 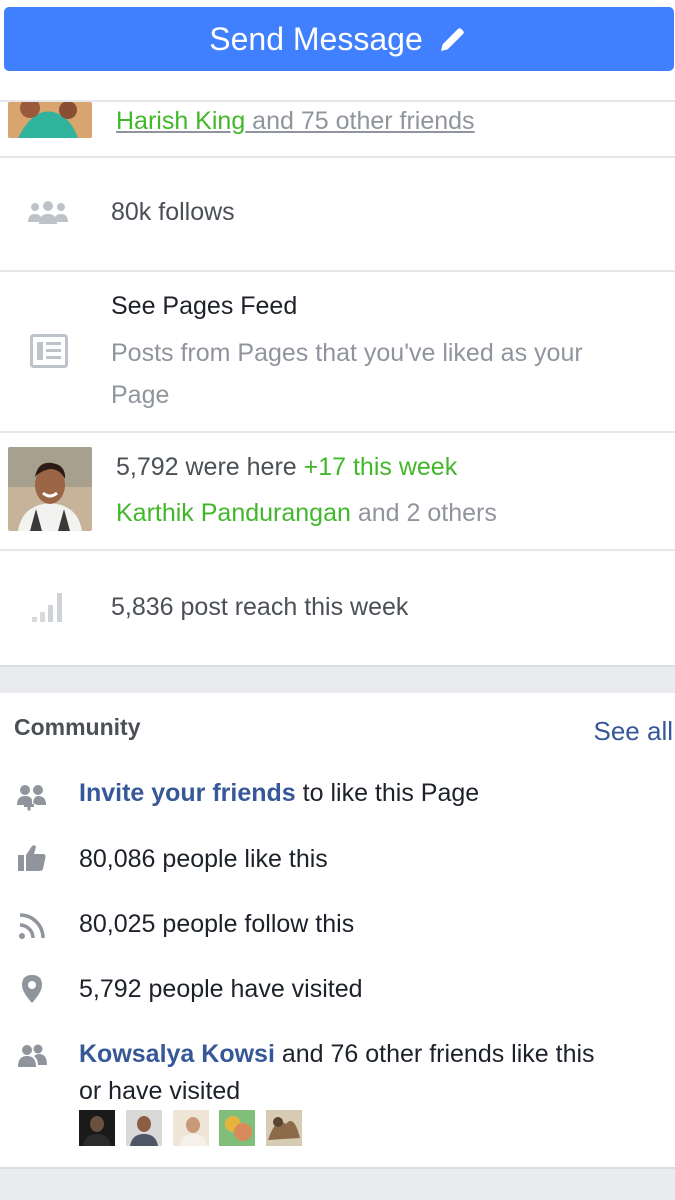 I want to click on karthik-link: Karthik Pandurangan, so click(x=233, y=513).